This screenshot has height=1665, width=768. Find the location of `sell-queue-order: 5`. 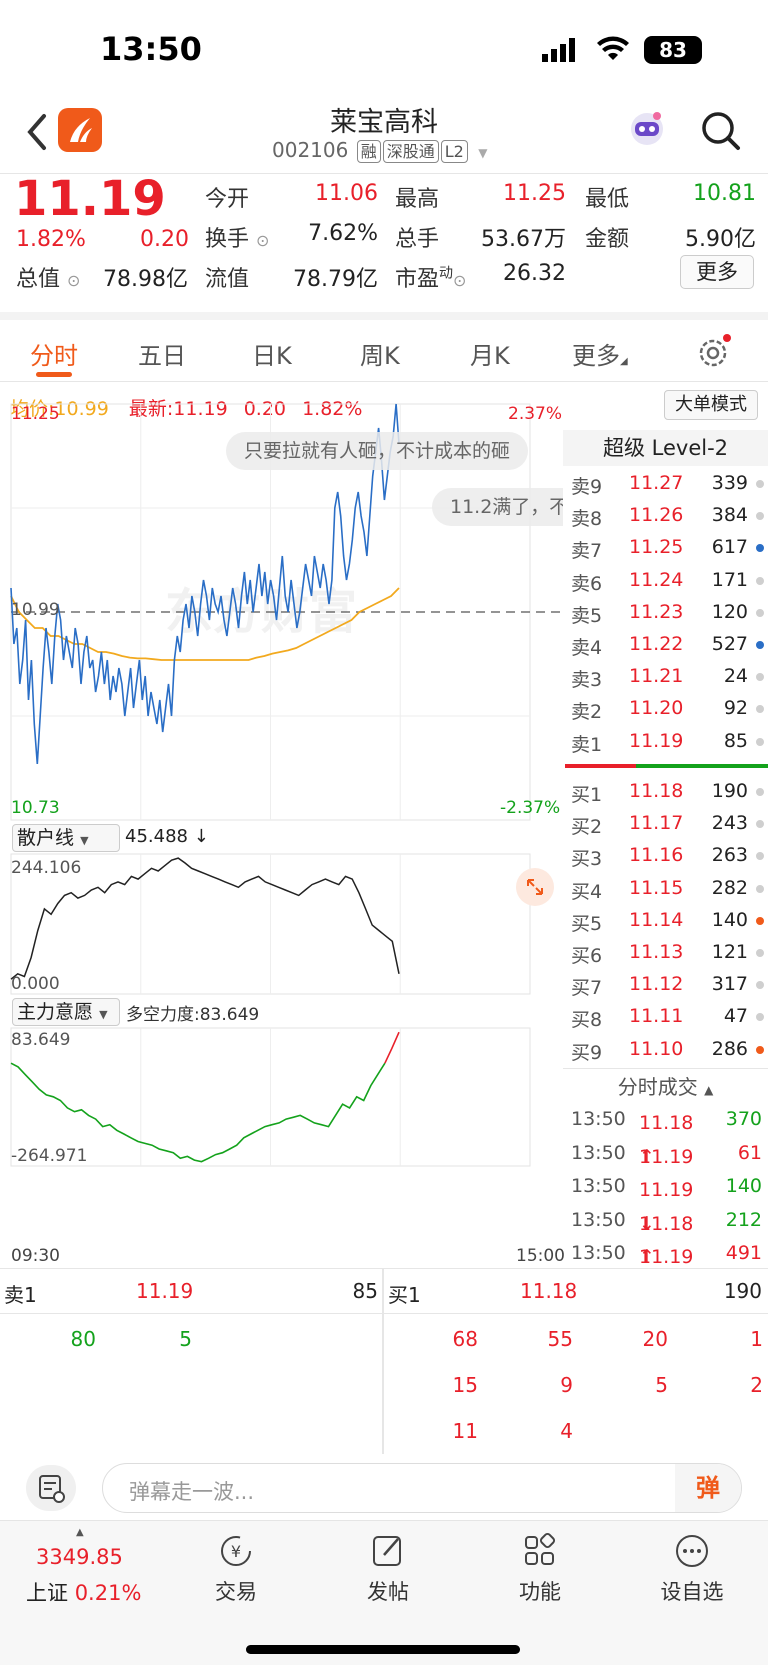

sell-queue-order: 5 is located at coordinates (185, 1339).